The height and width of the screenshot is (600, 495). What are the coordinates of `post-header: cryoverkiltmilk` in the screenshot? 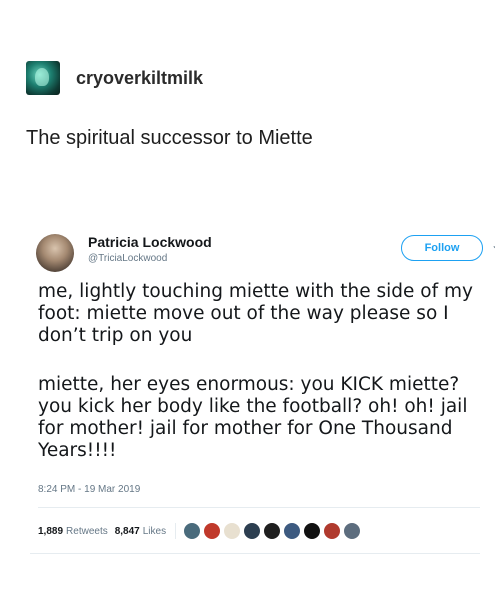 It's located at (114, 78).